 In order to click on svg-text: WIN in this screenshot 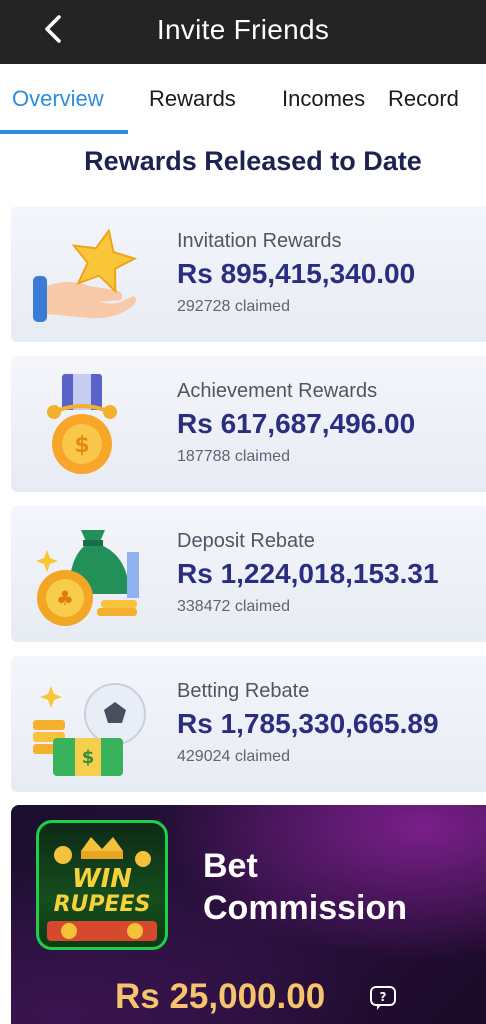, I will do `click(102, 879)`.